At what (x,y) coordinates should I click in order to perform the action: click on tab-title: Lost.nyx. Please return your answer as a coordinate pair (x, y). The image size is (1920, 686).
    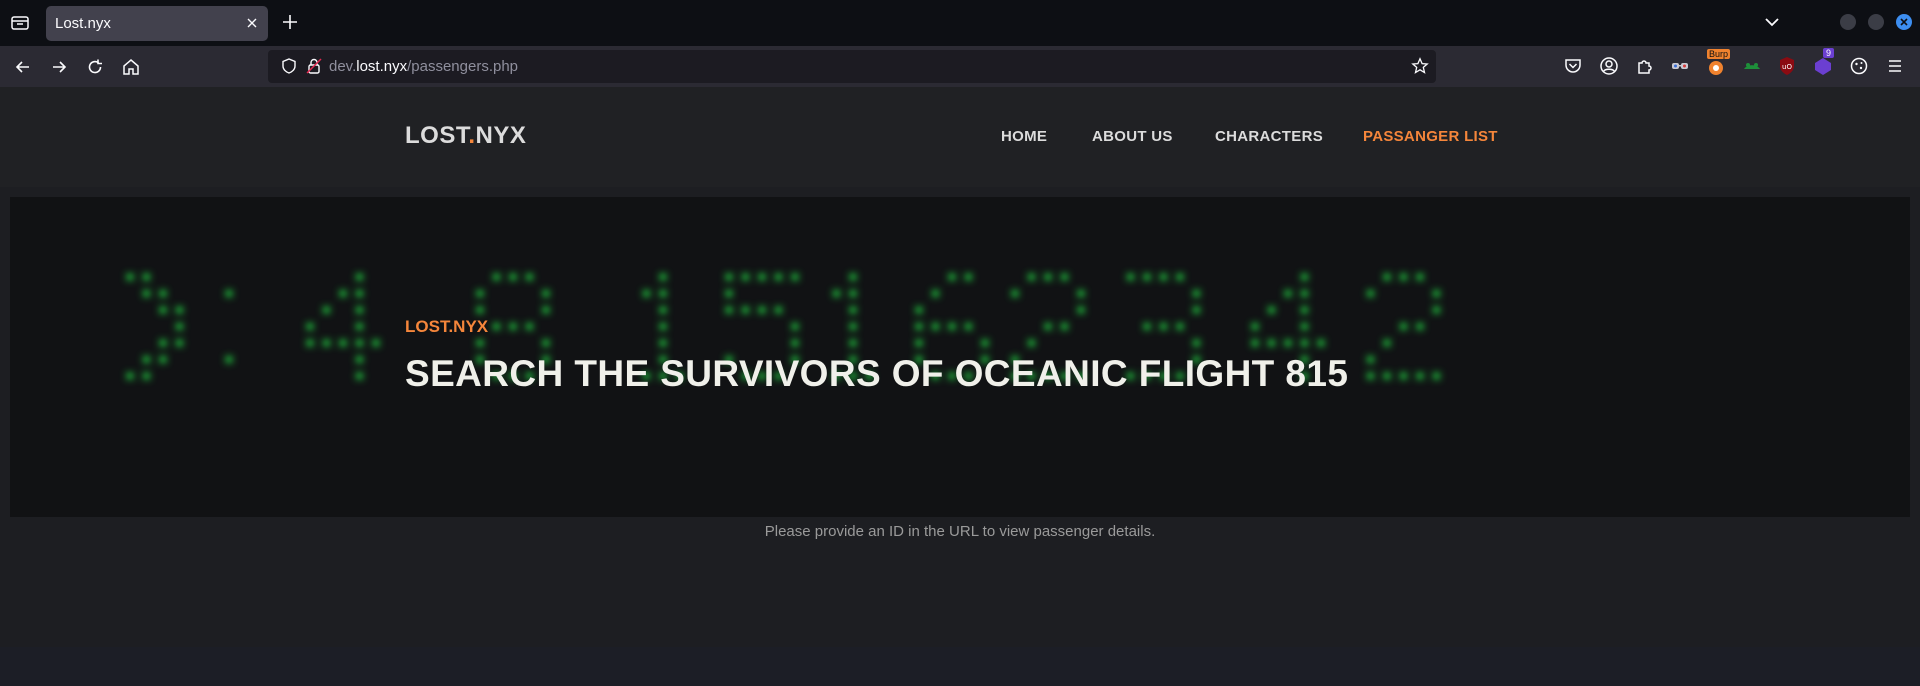
    Looking at the image, I should click on (83, 23).